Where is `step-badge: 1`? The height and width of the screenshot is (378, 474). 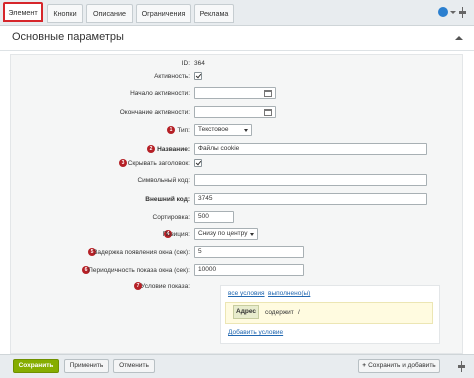 step-badge: 1 is located at coordinates (171, 130).